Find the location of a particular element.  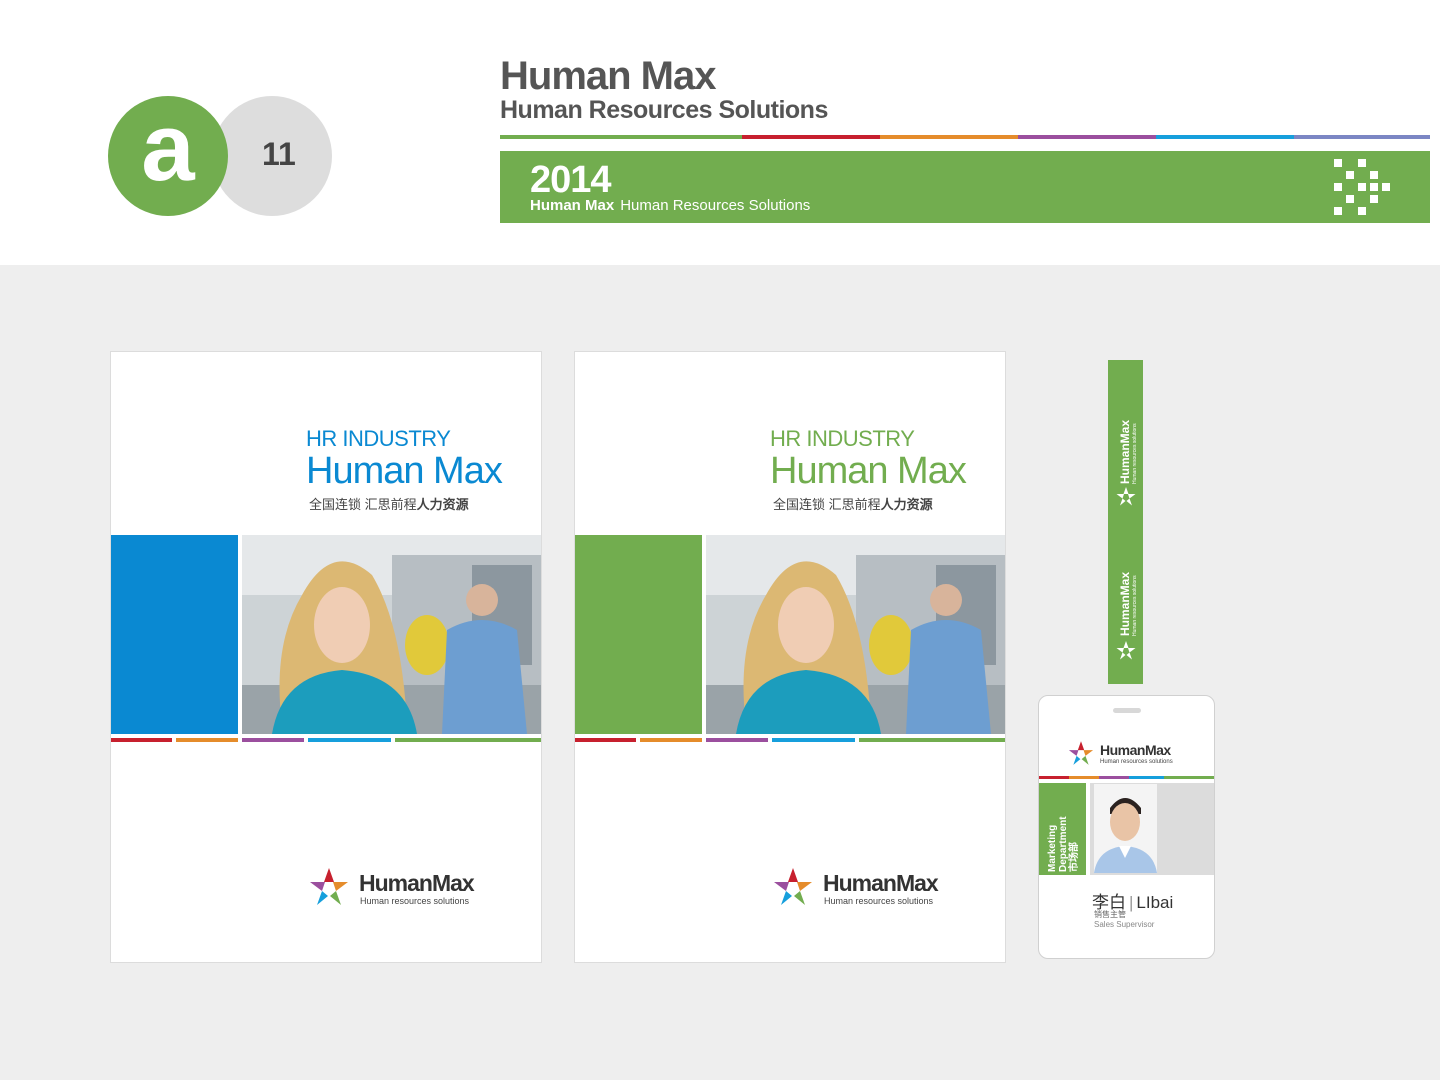

badge-logo-tagline: Human resources solutions is located at coordinates (1136, 762).